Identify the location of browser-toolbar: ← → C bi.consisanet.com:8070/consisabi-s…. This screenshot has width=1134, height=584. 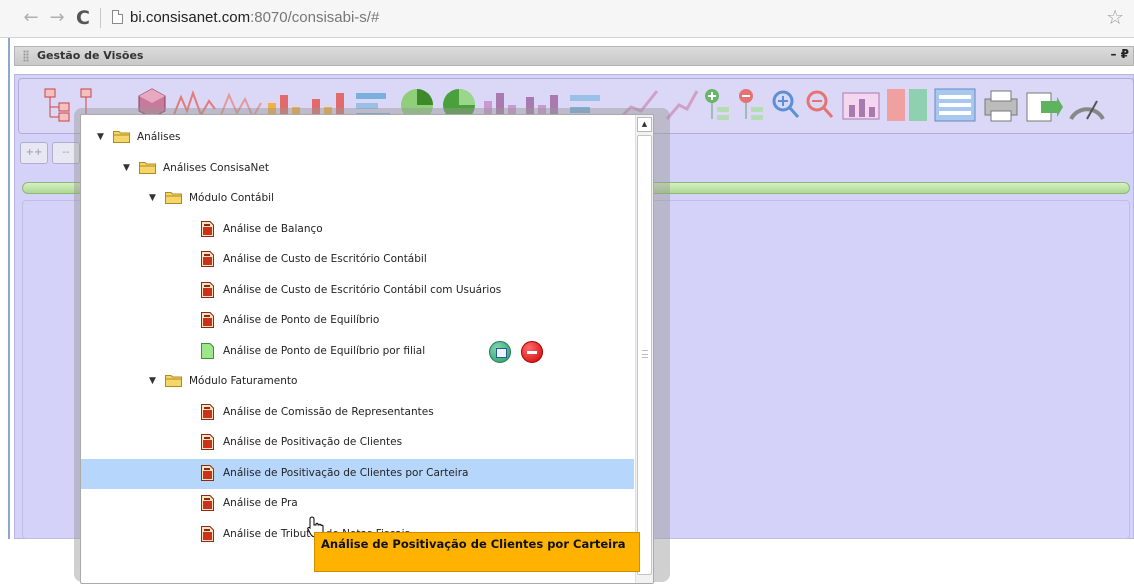
(567, 19).